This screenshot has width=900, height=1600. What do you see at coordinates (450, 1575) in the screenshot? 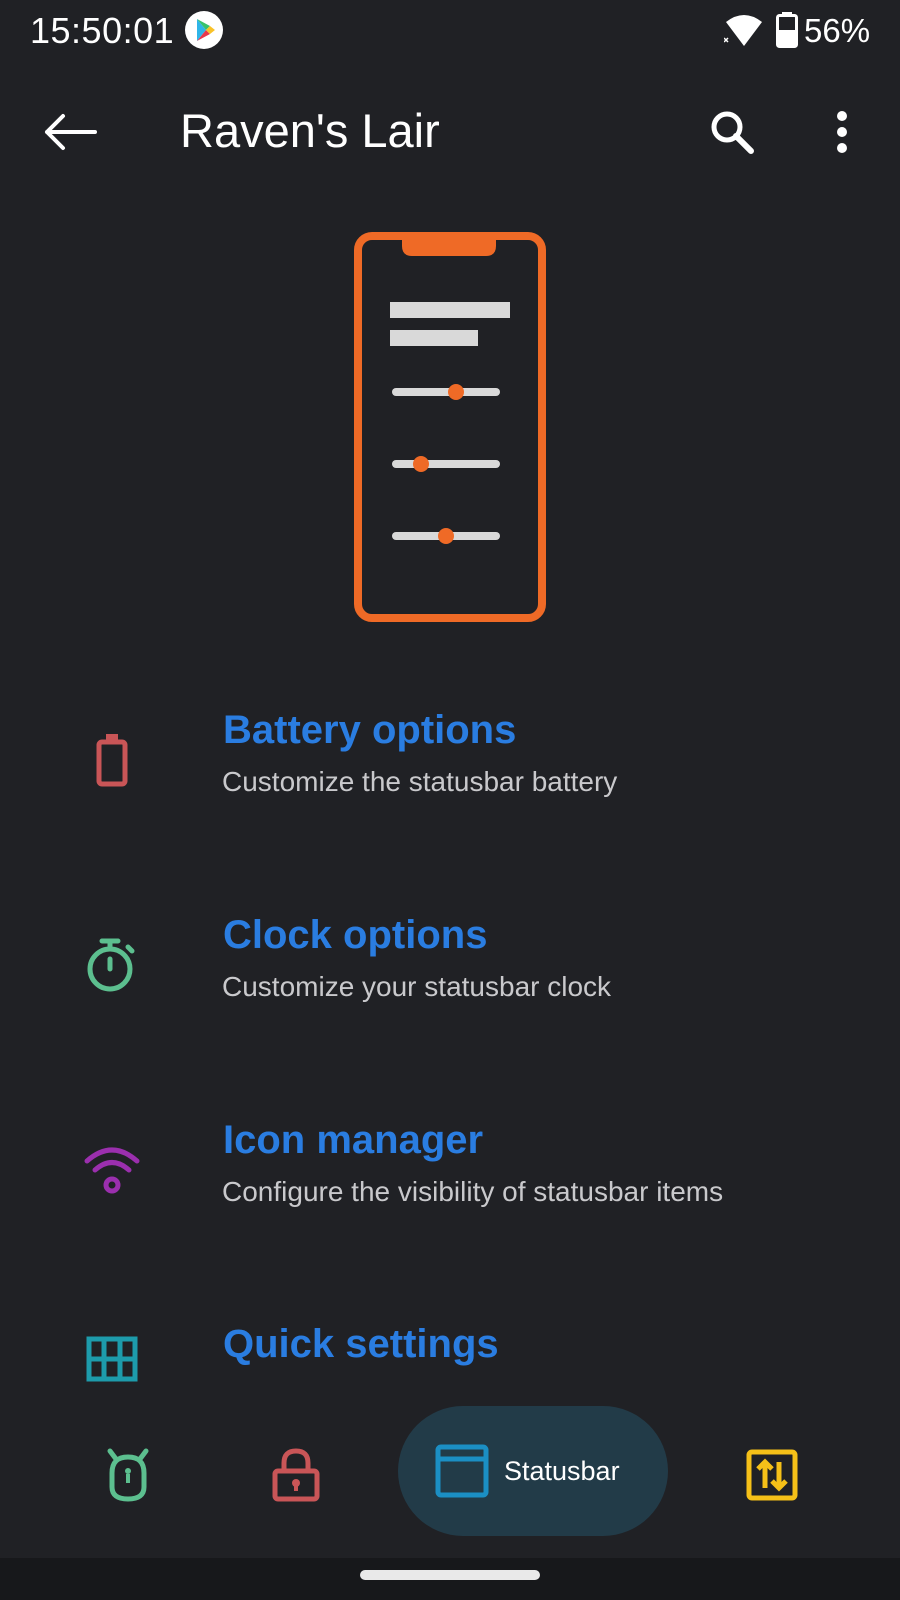
I see `home-gesture-handle` at bounding box center [450, 1575].